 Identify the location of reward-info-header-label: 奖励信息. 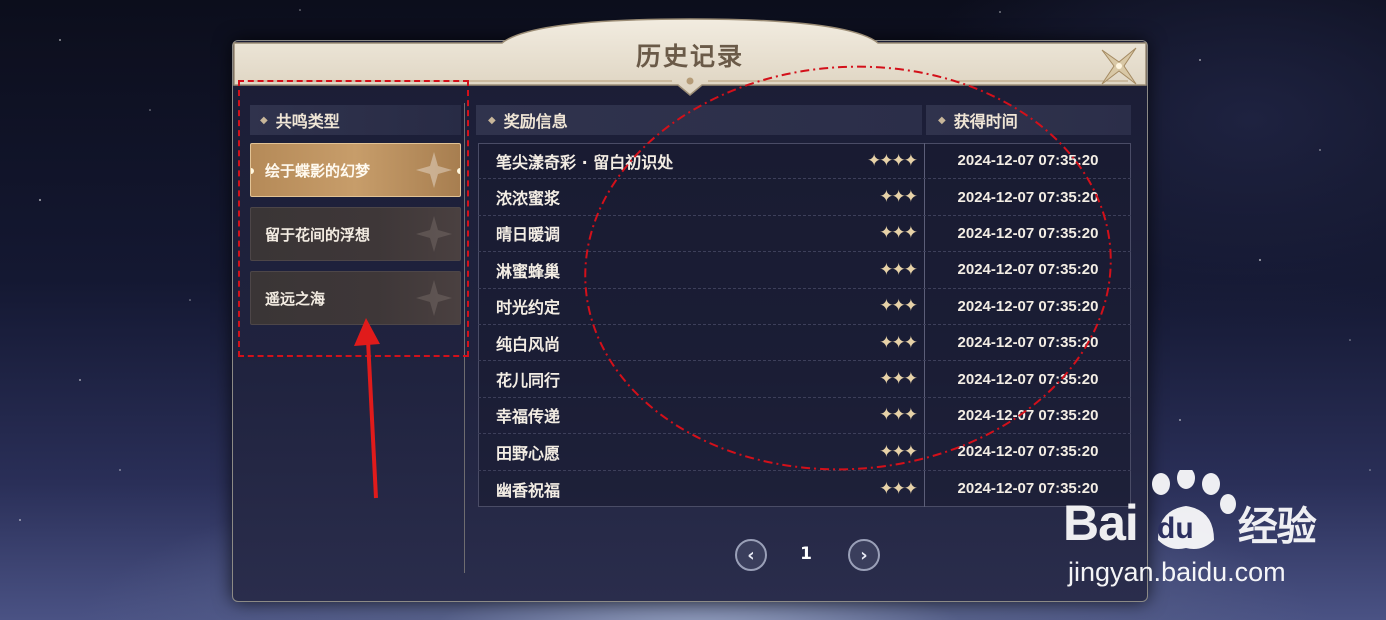
(535, 121).